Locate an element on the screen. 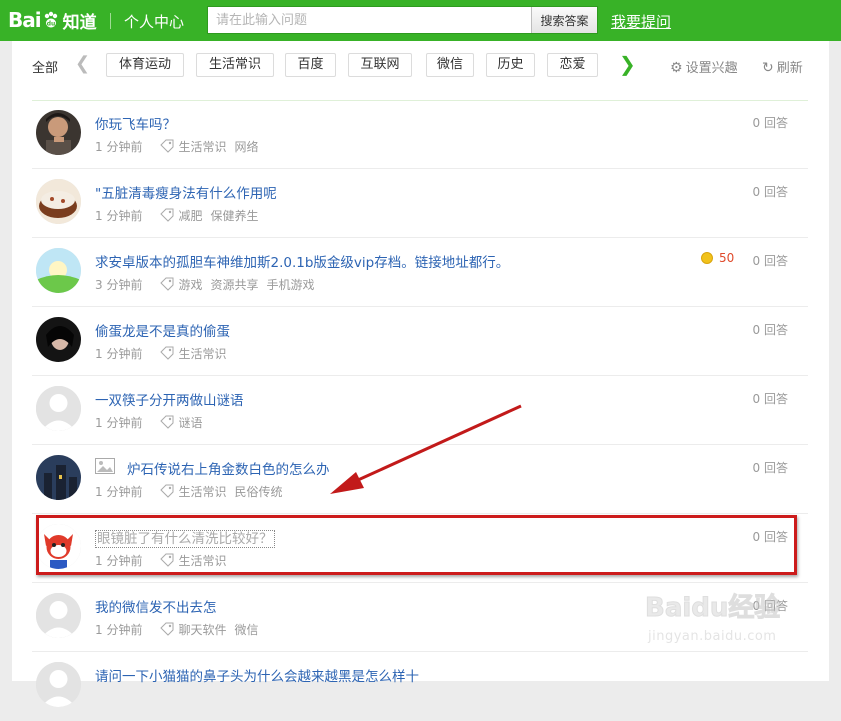 This screenshot has height=721, width=841. user-center-link: 个人中心 is located at coordinates (154, 21).